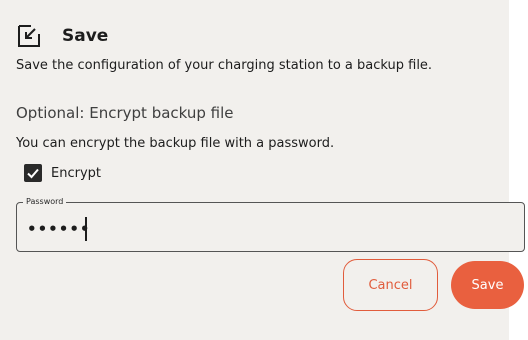 The image size is (528, 340). I want to click on encrypt-section-heading: Optional: Encrypt backup file, so click(125, 113).